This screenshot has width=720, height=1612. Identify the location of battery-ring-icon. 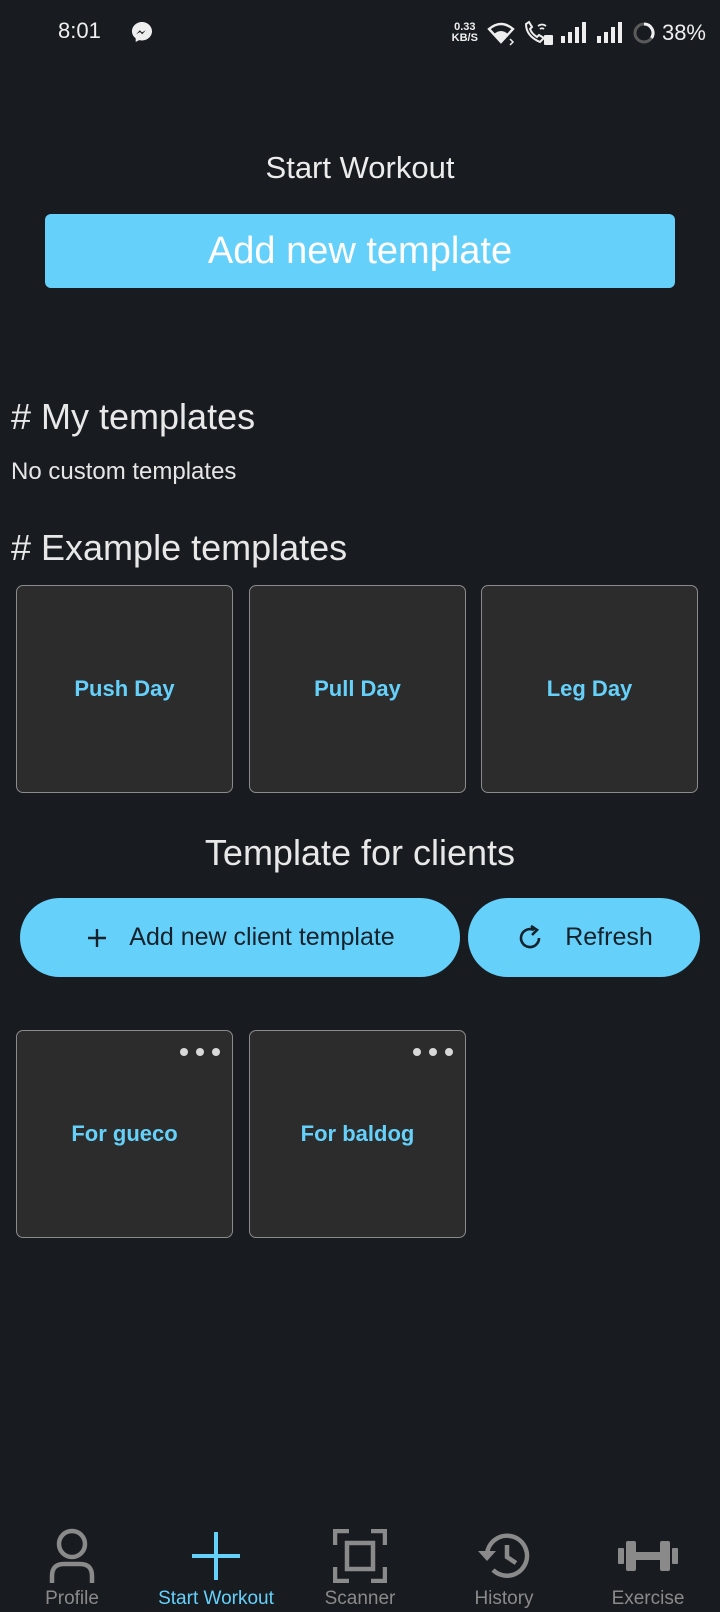
(644, 33).